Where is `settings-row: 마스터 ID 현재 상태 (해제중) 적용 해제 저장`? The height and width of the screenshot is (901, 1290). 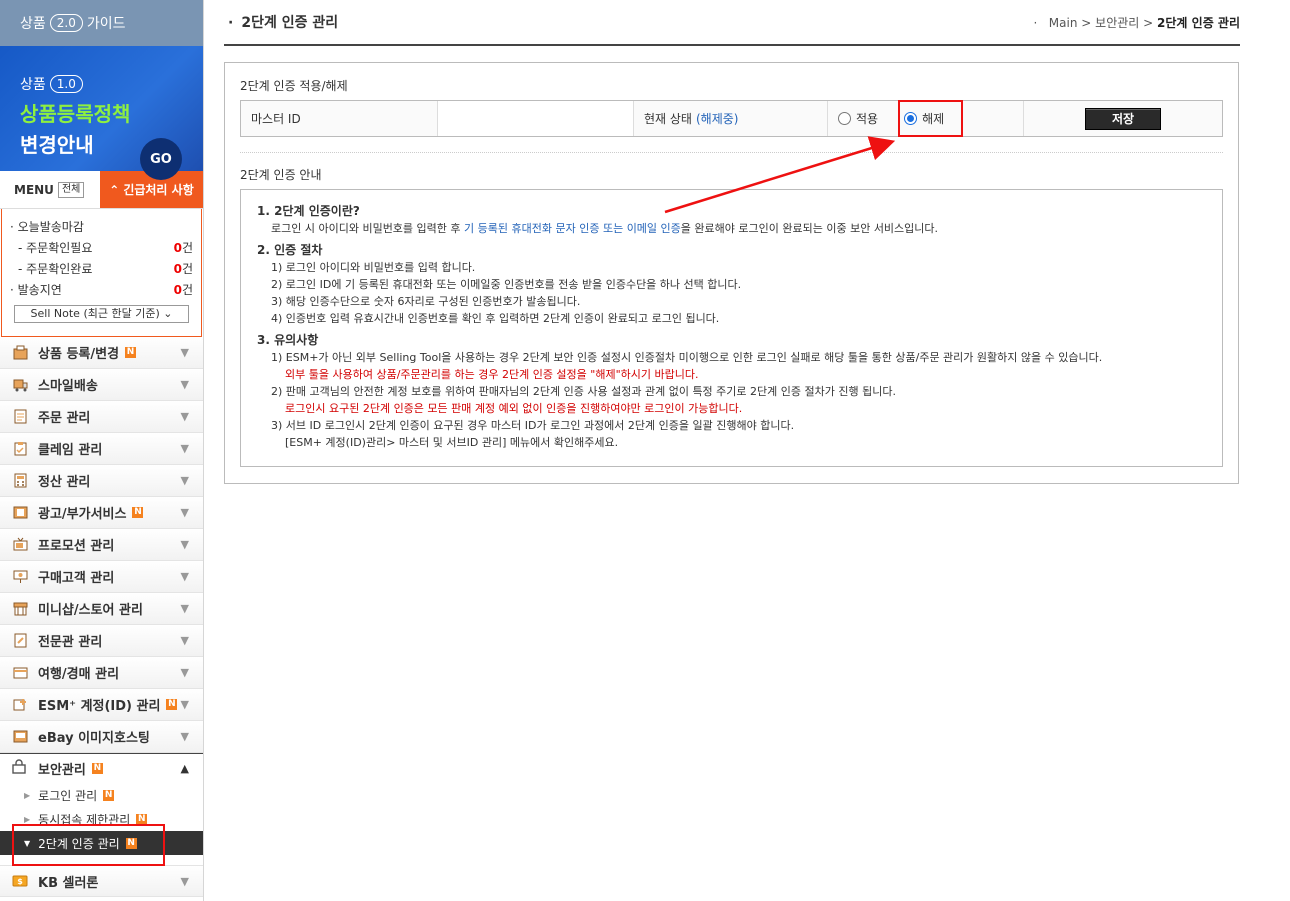 settings-row: 마스터 ID 현재 상태 (해제중) 적용 해제 저장 is located at coordinates (731, 118).